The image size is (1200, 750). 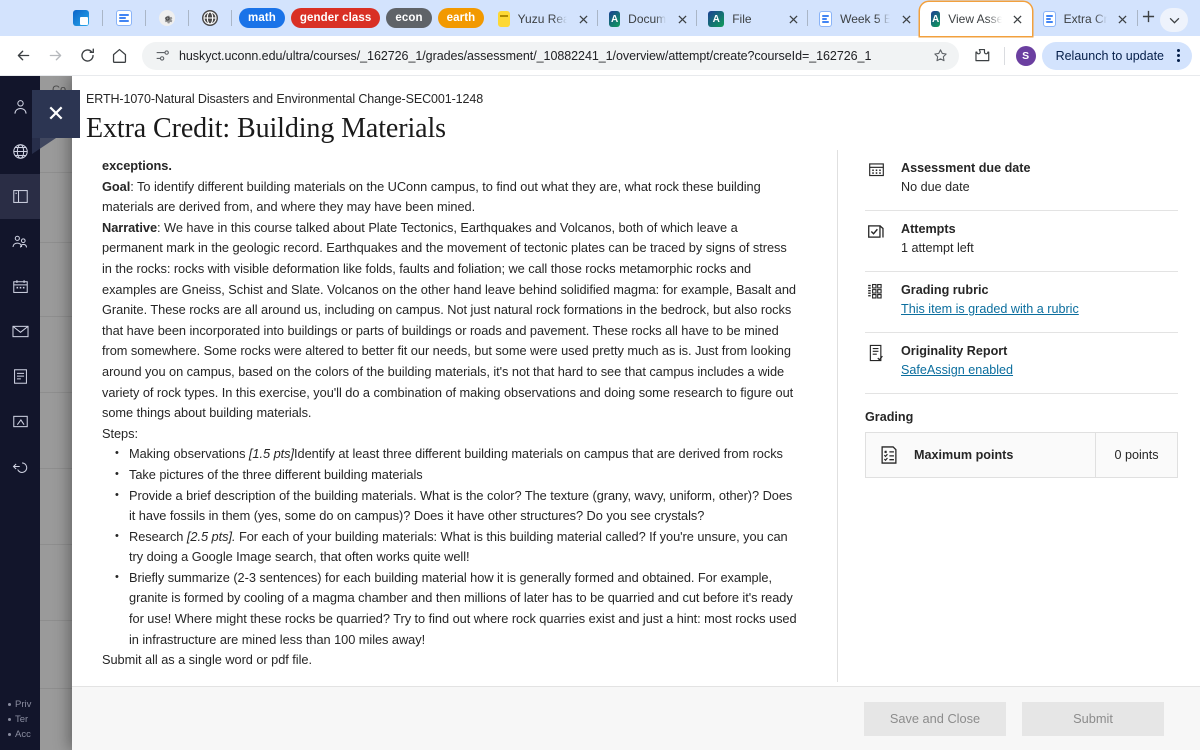 What do you see at coordinates (876, 361) in the screenshot?
I see `originality-icon` at bounding box center [876, 361].